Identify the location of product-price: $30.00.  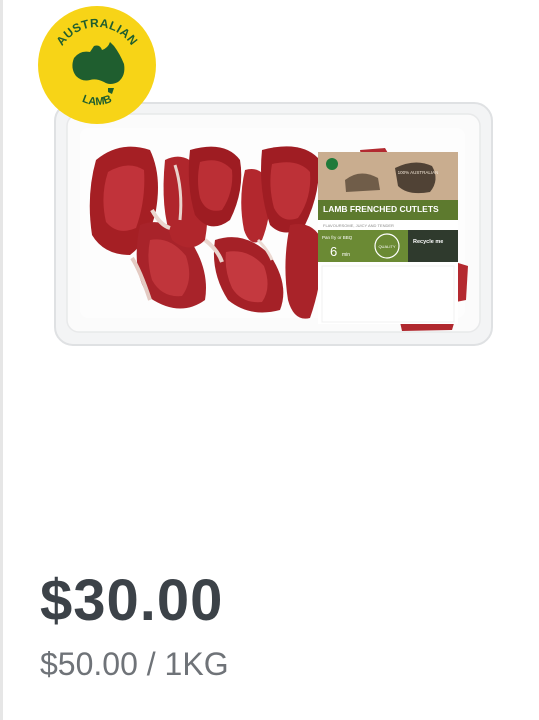
(132, 600).